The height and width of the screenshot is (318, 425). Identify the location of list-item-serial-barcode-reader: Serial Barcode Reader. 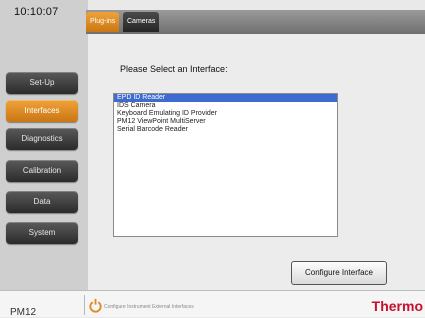
(225, 130).